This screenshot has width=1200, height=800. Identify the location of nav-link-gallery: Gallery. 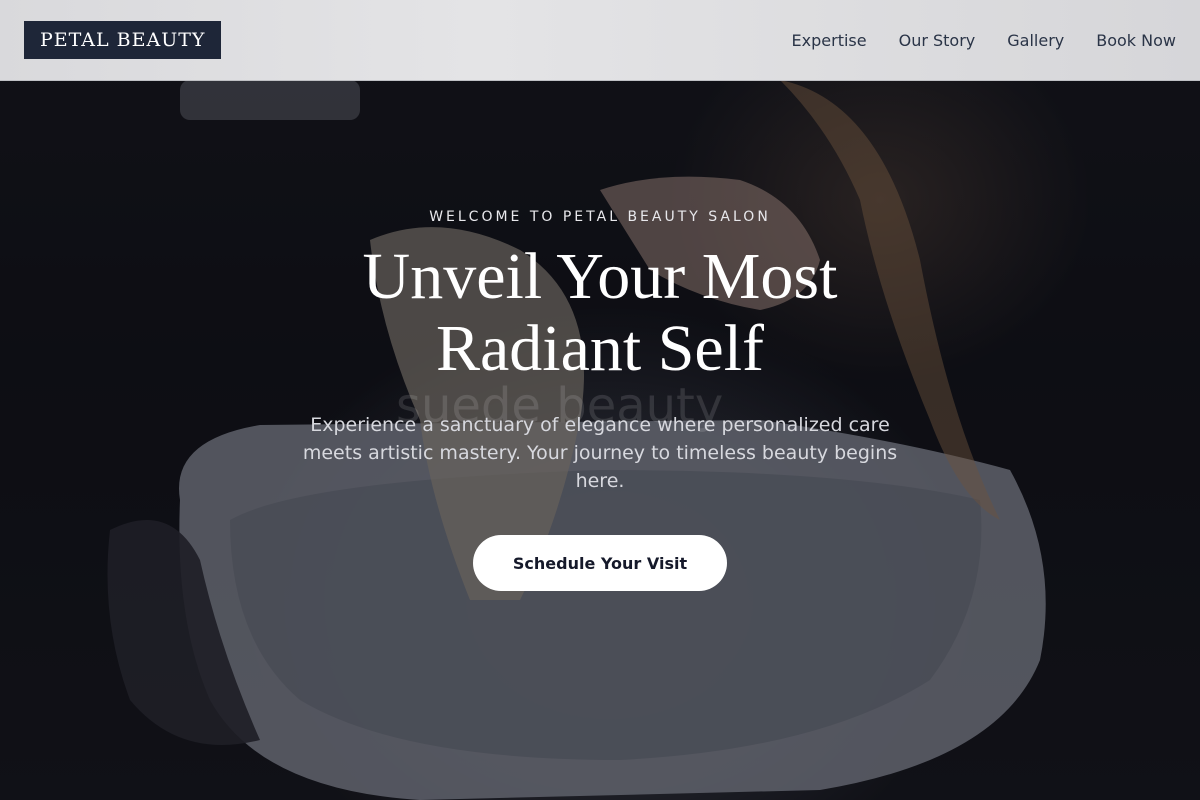
(1035, 40).